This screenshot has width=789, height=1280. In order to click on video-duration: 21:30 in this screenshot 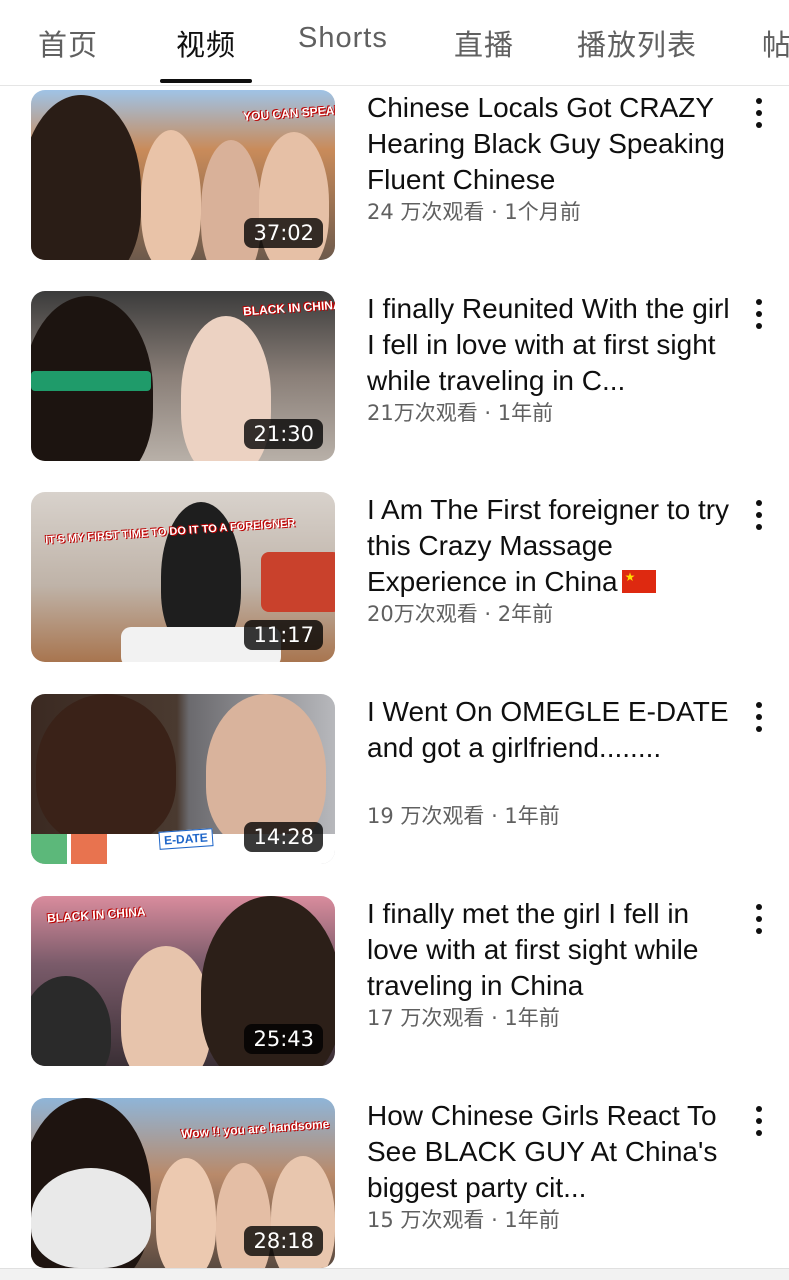, I will do `click(283, 434)`.